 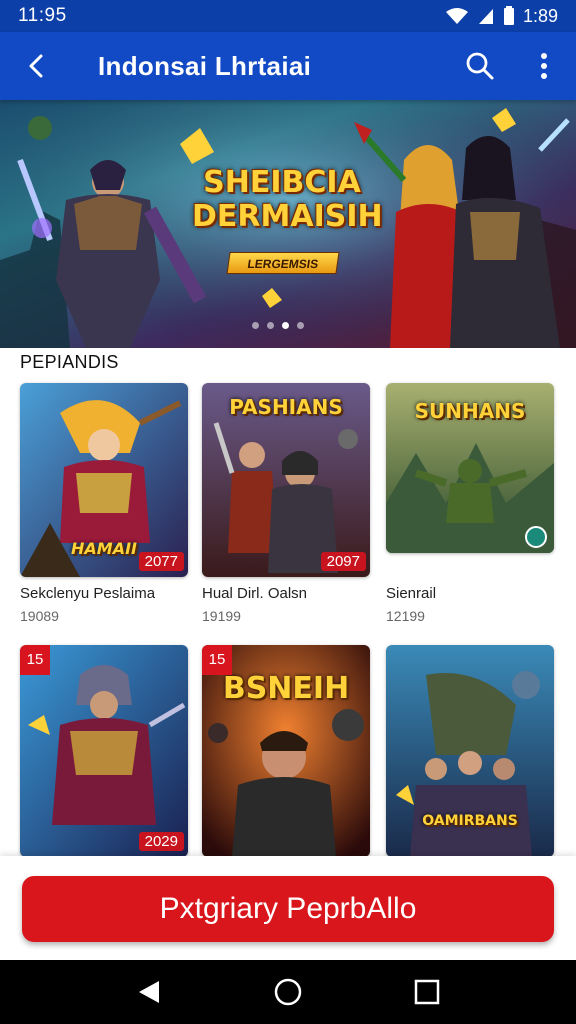 I want to click on status-bar: 11:95 1:89, so click(x=288, y=16).